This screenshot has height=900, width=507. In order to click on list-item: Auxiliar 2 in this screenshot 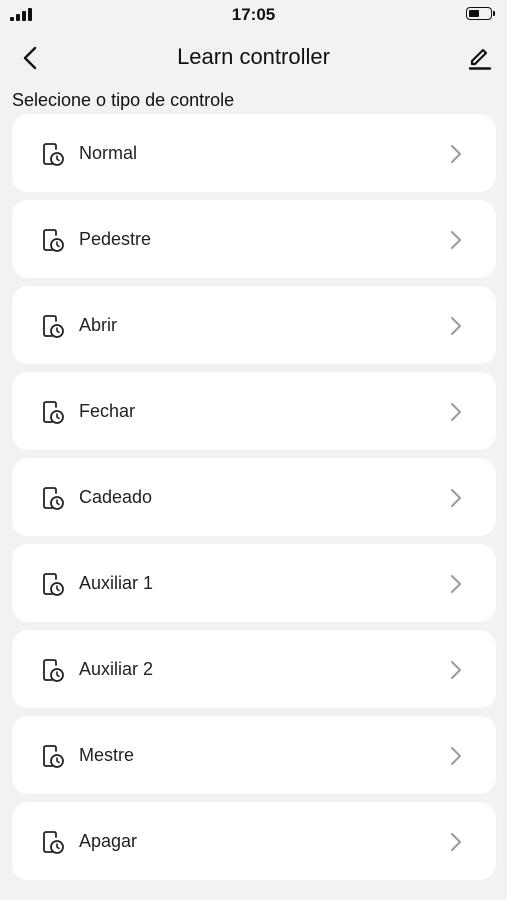, I will do `click(254, 669)`.